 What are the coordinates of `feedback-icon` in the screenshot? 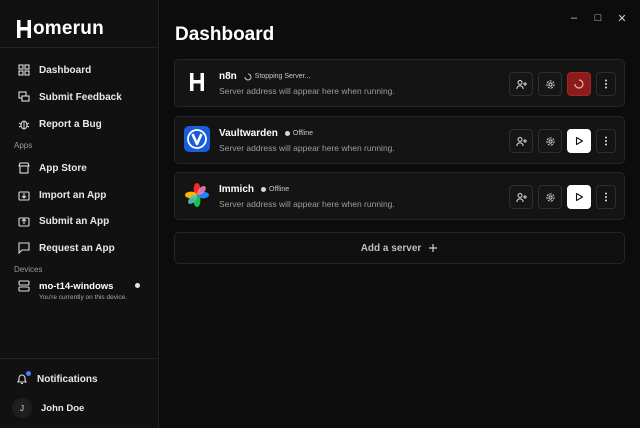 It's located at (24, 96).